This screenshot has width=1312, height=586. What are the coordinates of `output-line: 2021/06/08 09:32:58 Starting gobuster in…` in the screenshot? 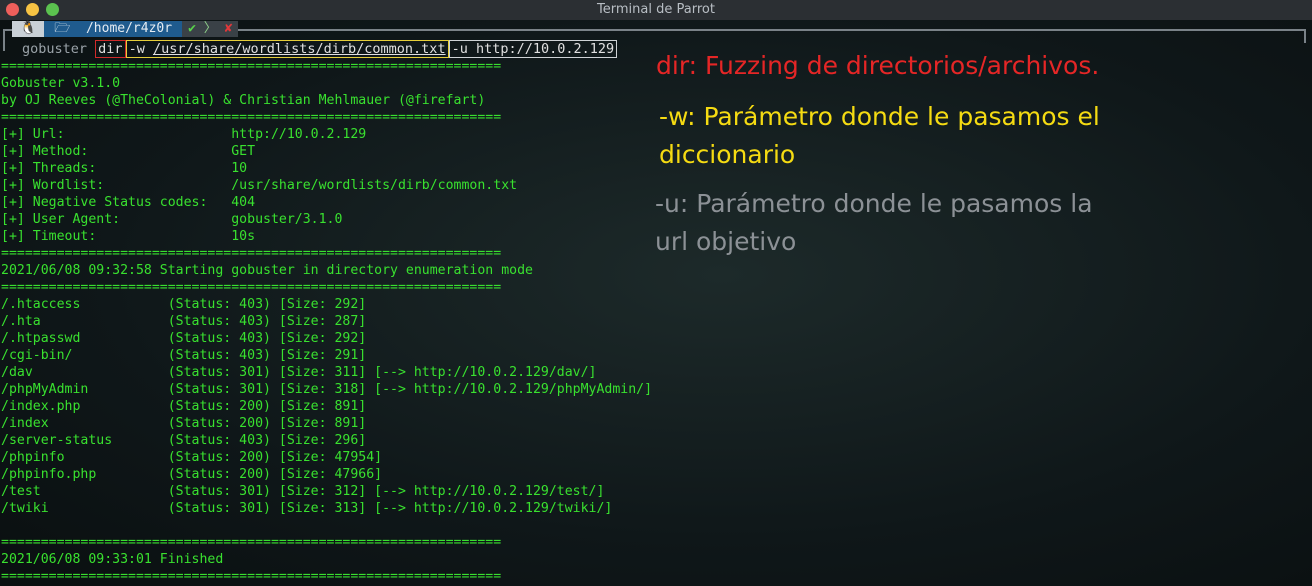 It's located at (267, 270).